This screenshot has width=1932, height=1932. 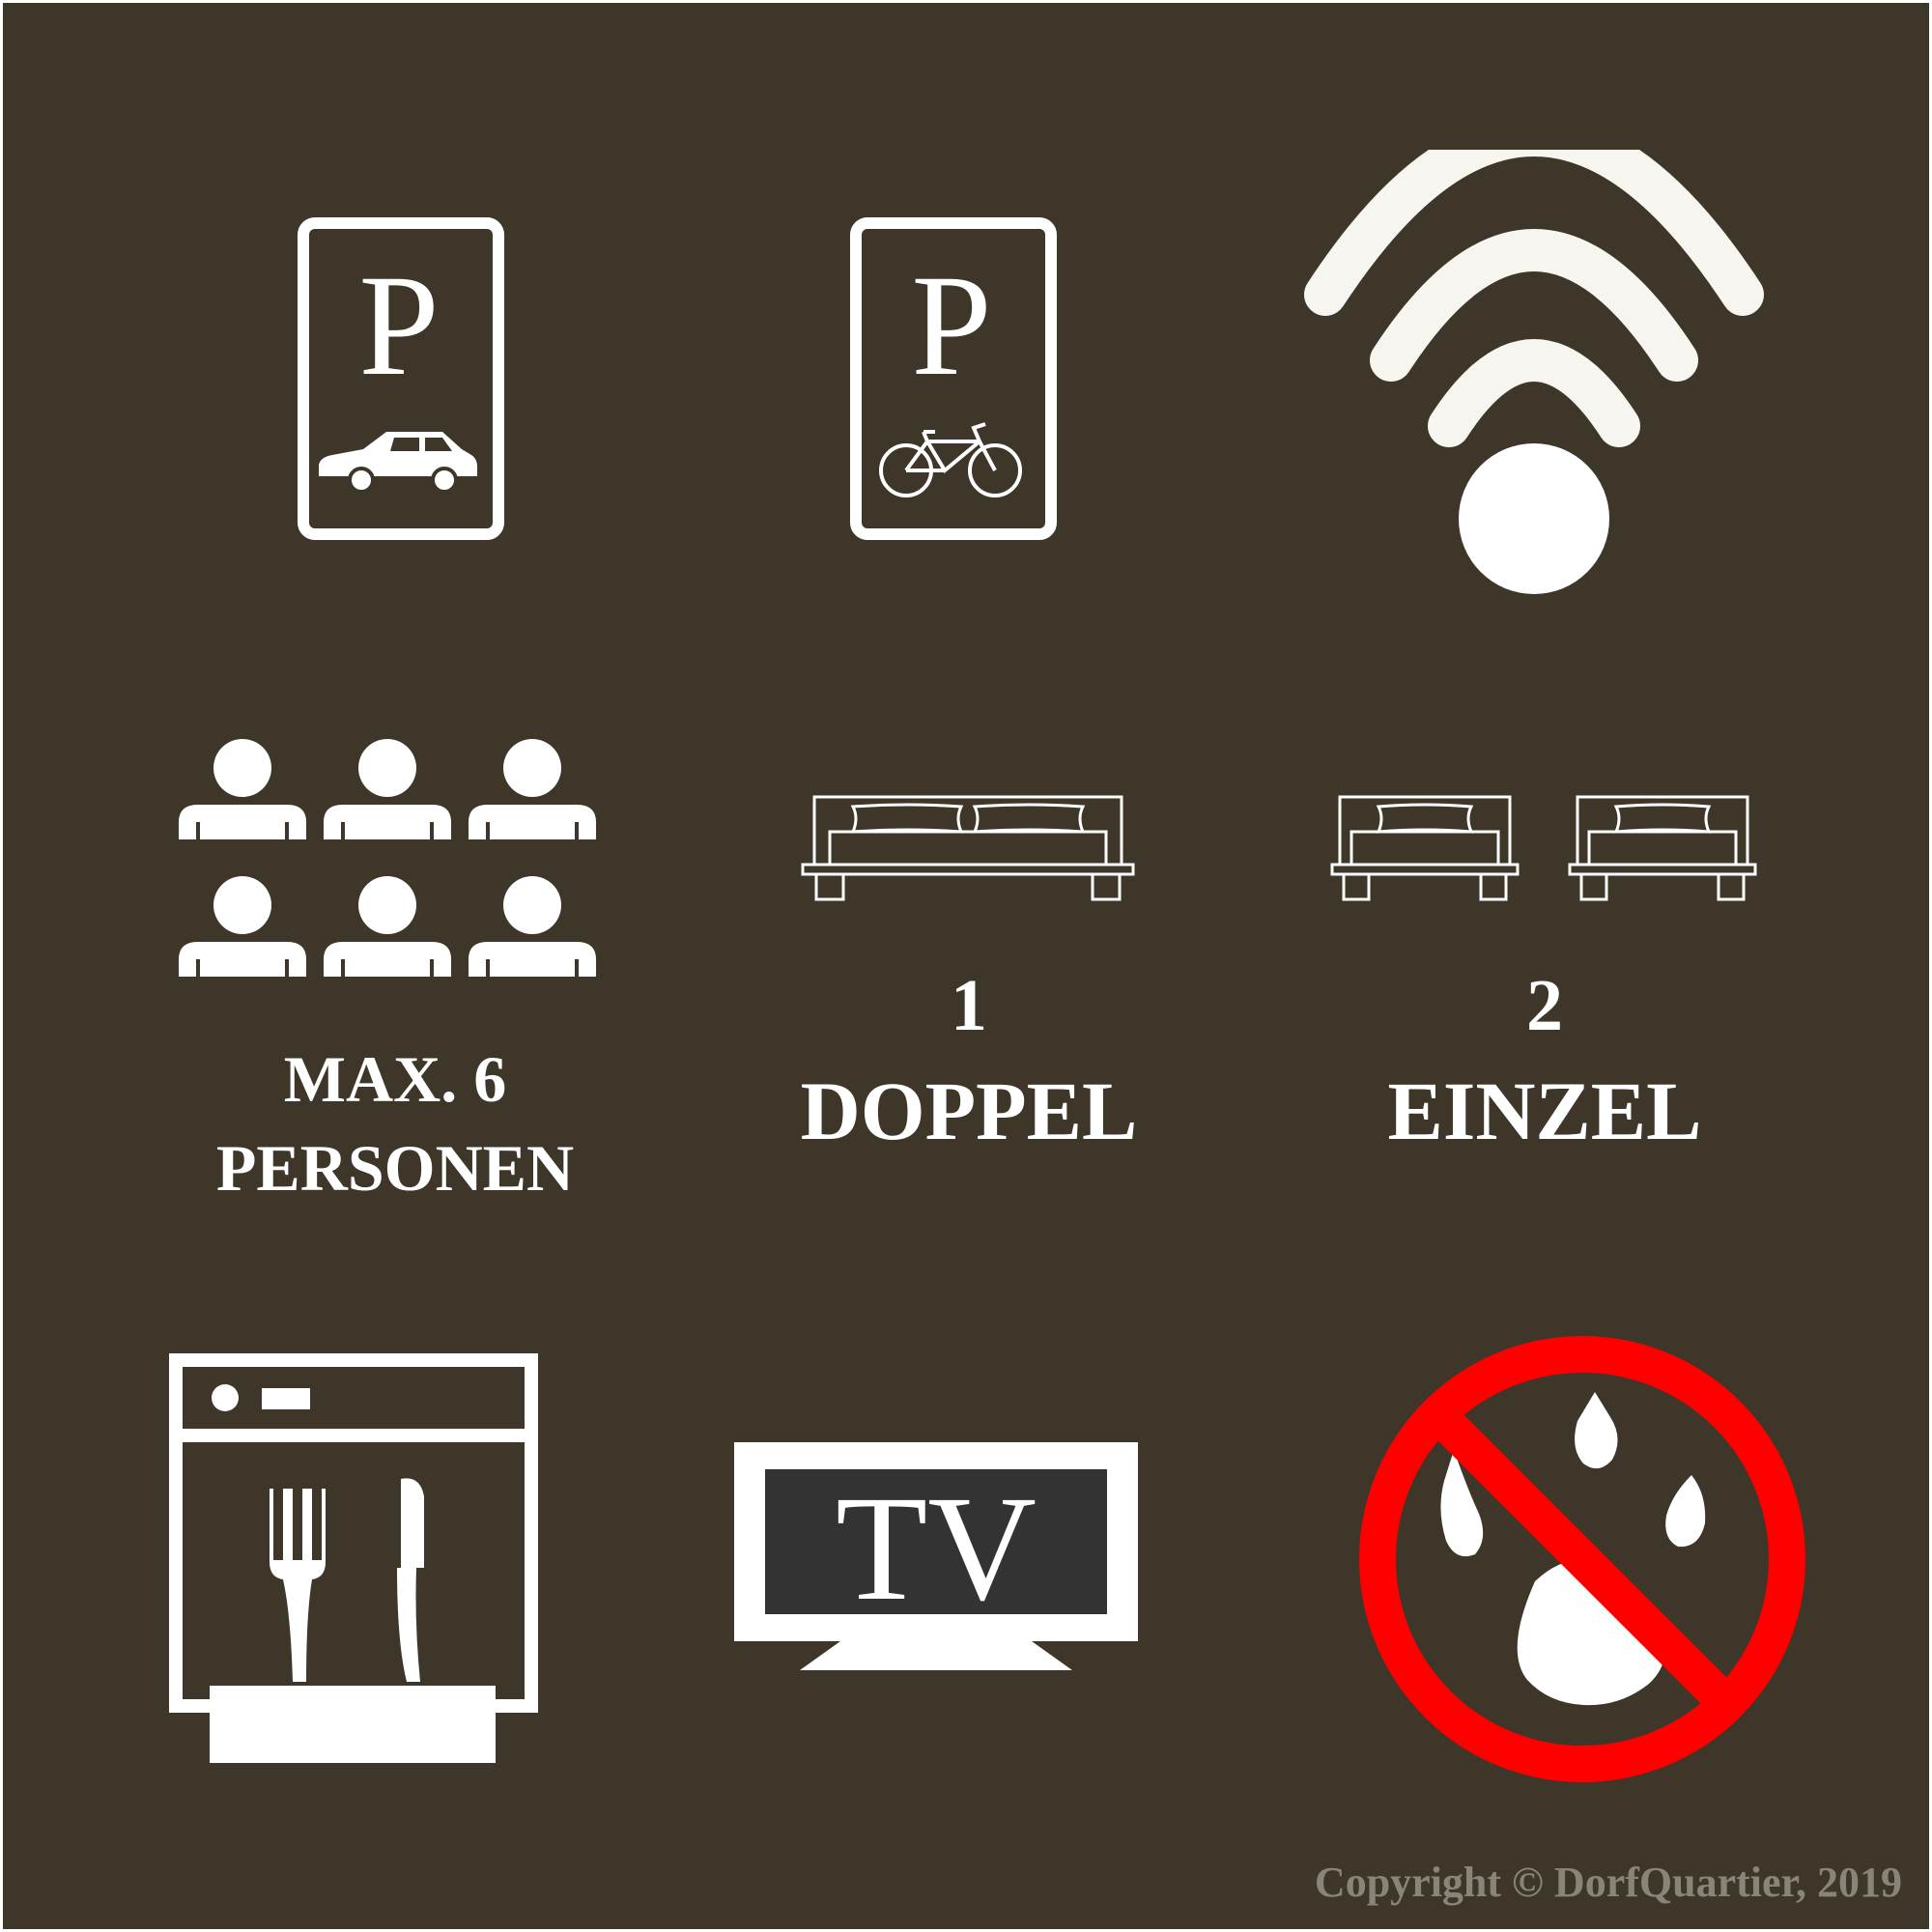 I want to click on dishwasher-icon, so click(x=353, y=1558).